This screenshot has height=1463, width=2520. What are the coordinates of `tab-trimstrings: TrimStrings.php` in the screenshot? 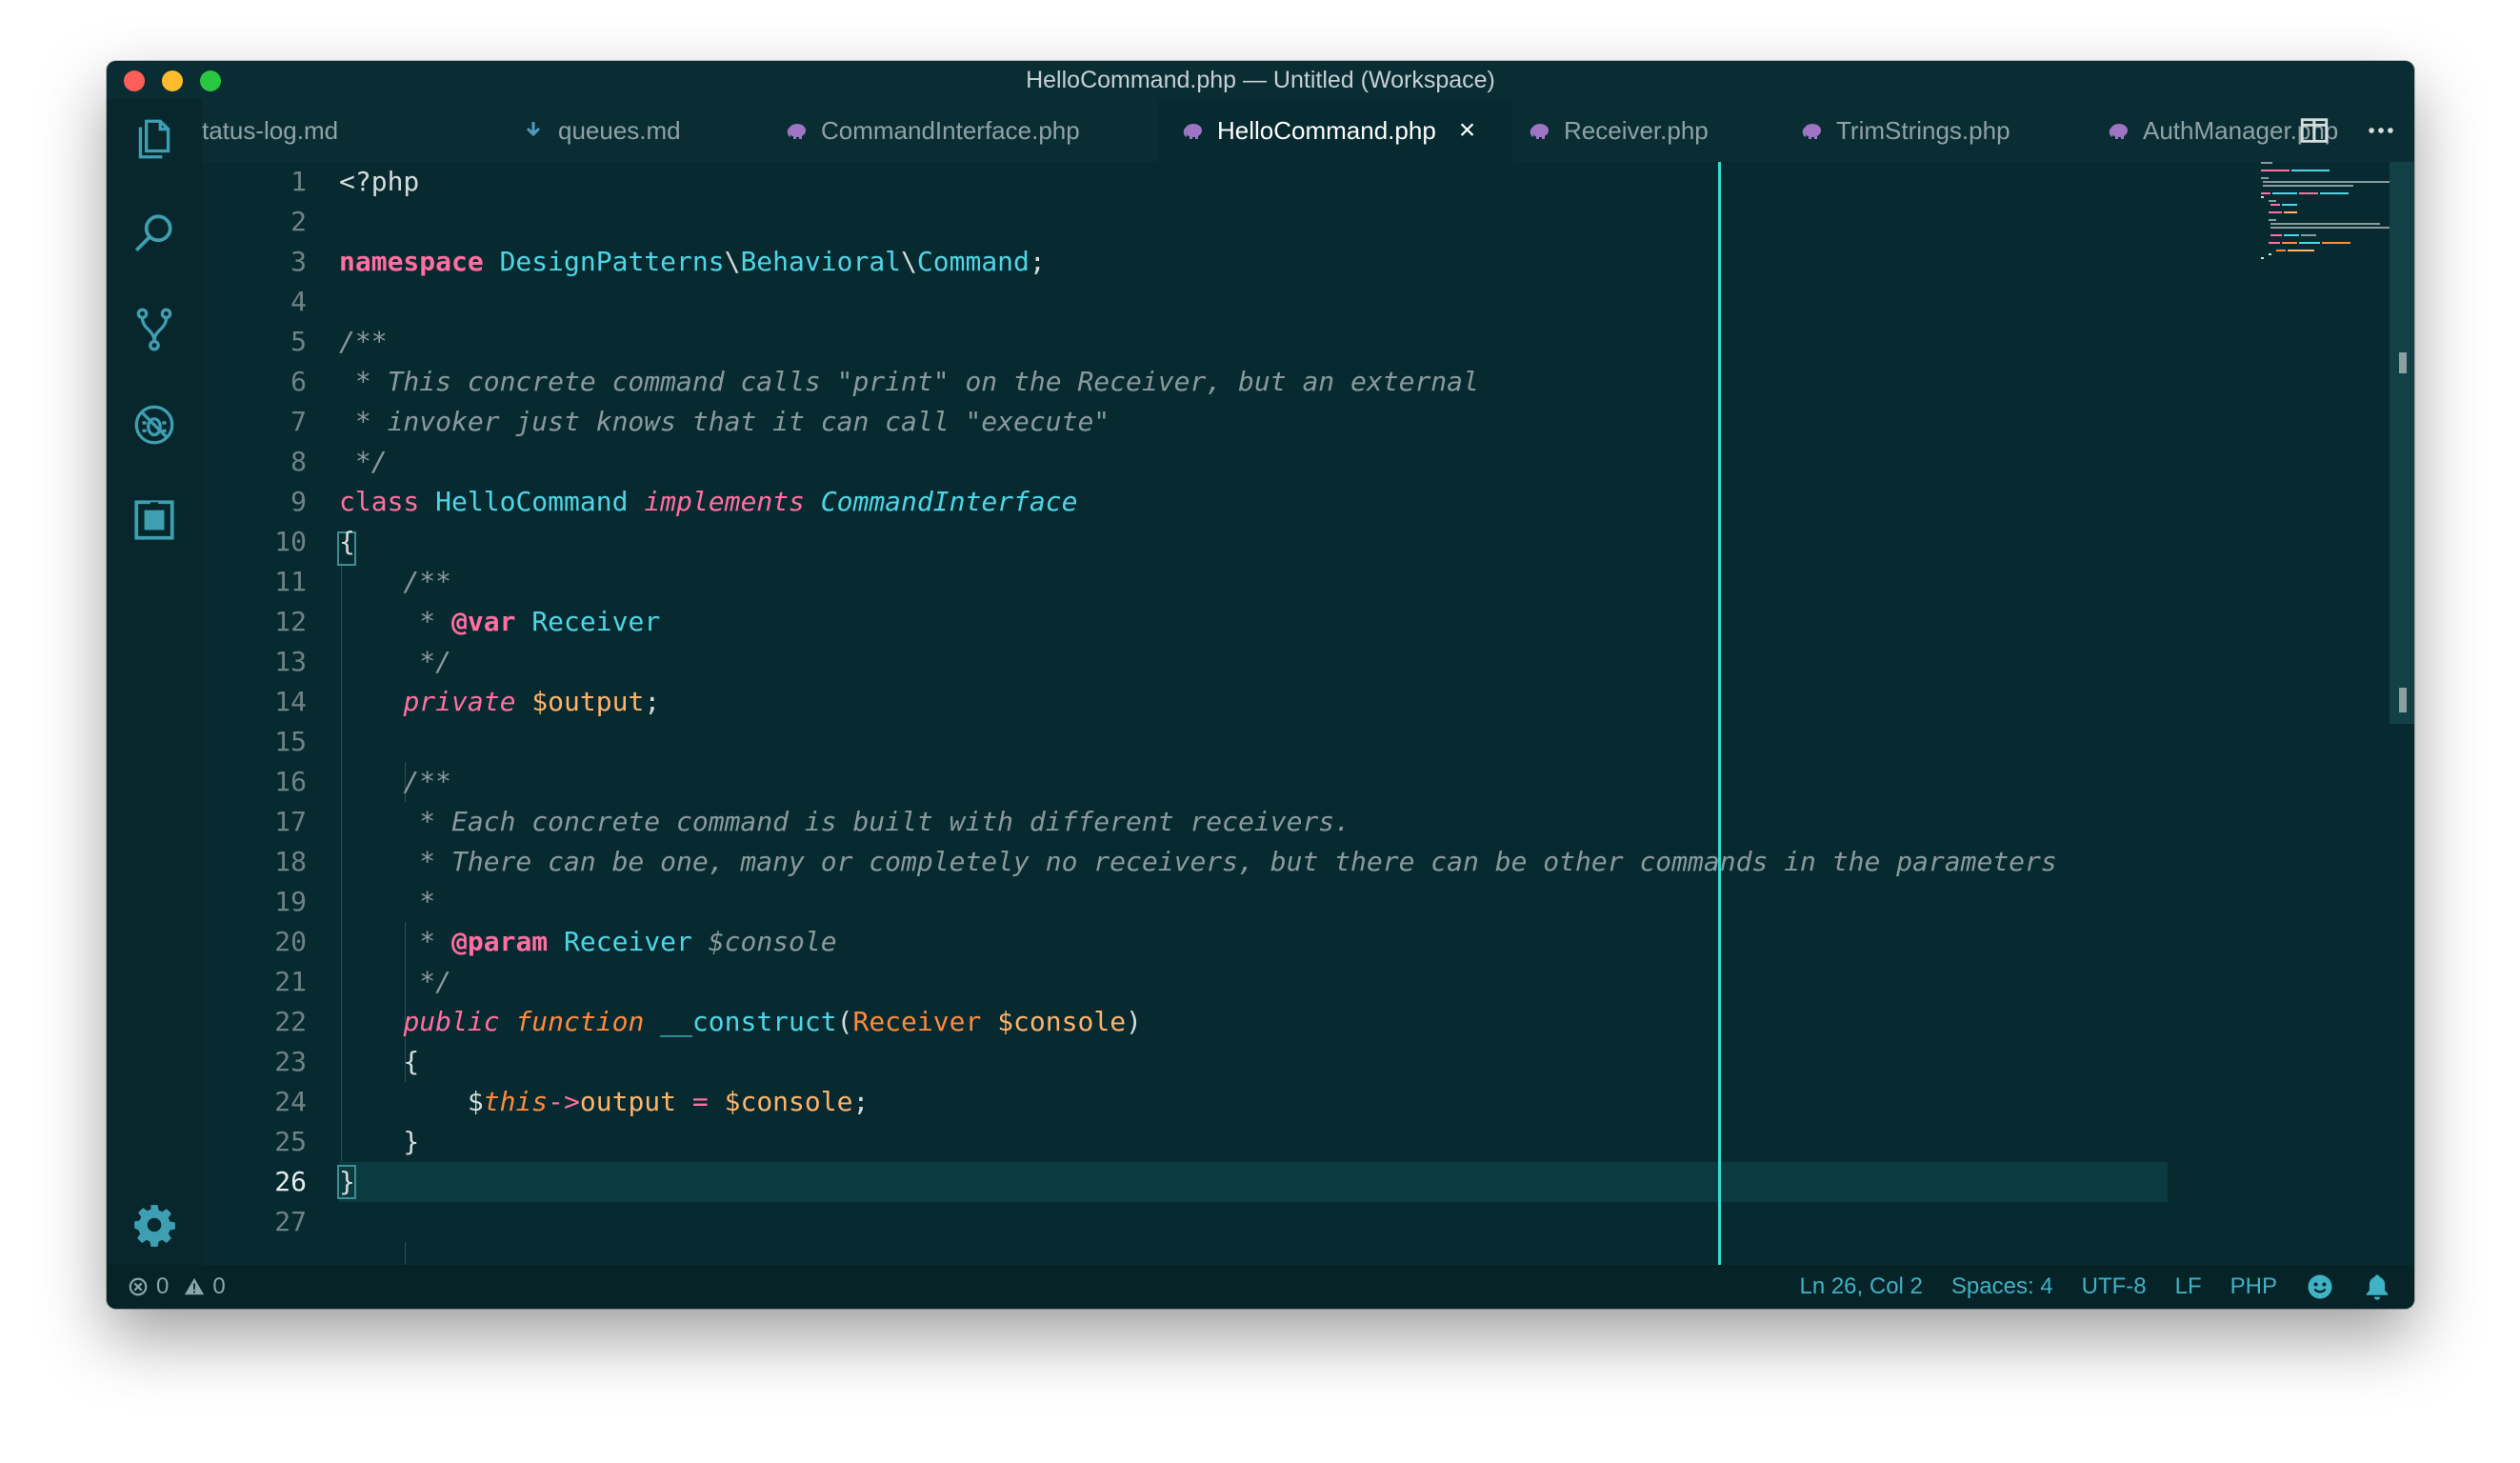 It's located at (1929, 130).